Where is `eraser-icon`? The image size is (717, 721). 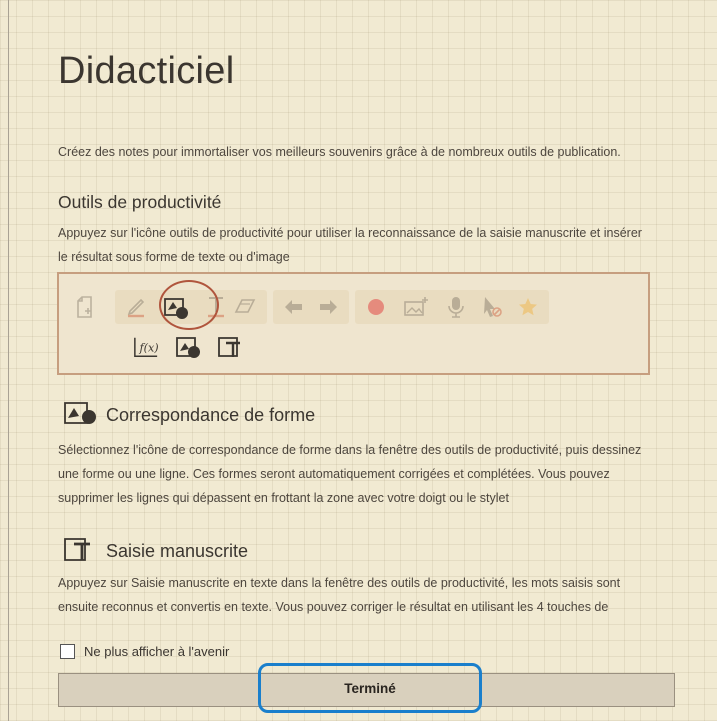
eraser-icon is located at coordinates (246, 307).